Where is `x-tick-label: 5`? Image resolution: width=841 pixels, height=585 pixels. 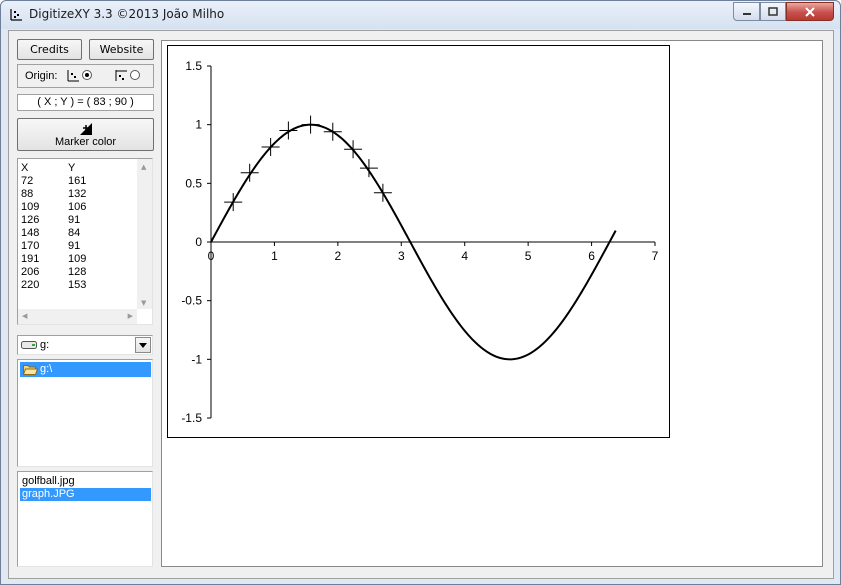 x-tick-label: 5 is located at coordinates (528, 256).